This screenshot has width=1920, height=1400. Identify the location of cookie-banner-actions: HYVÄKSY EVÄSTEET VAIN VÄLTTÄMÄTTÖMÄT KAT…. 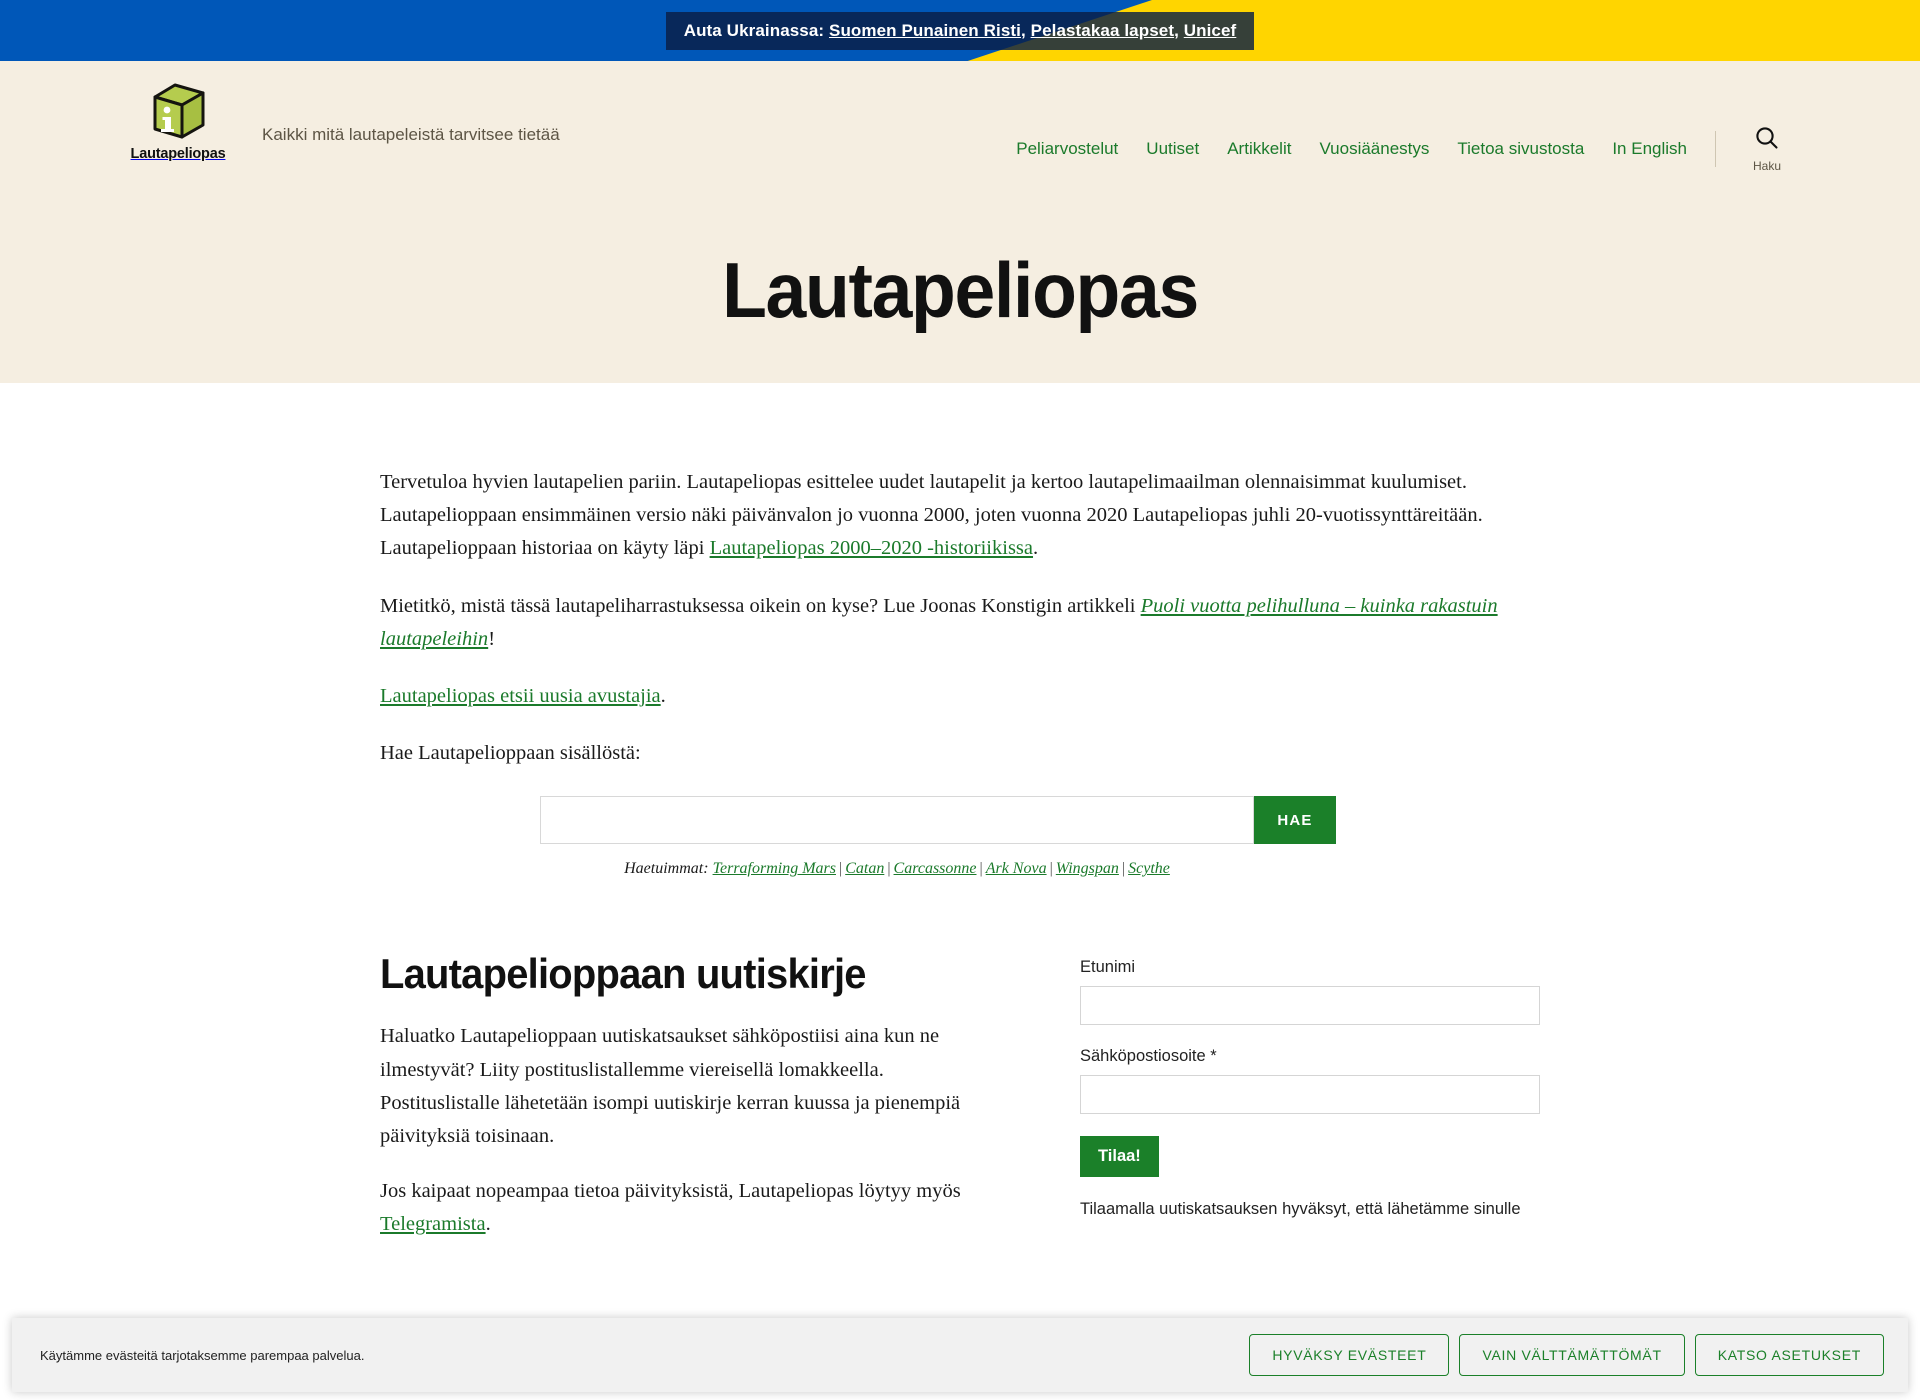
(1566, 1355).